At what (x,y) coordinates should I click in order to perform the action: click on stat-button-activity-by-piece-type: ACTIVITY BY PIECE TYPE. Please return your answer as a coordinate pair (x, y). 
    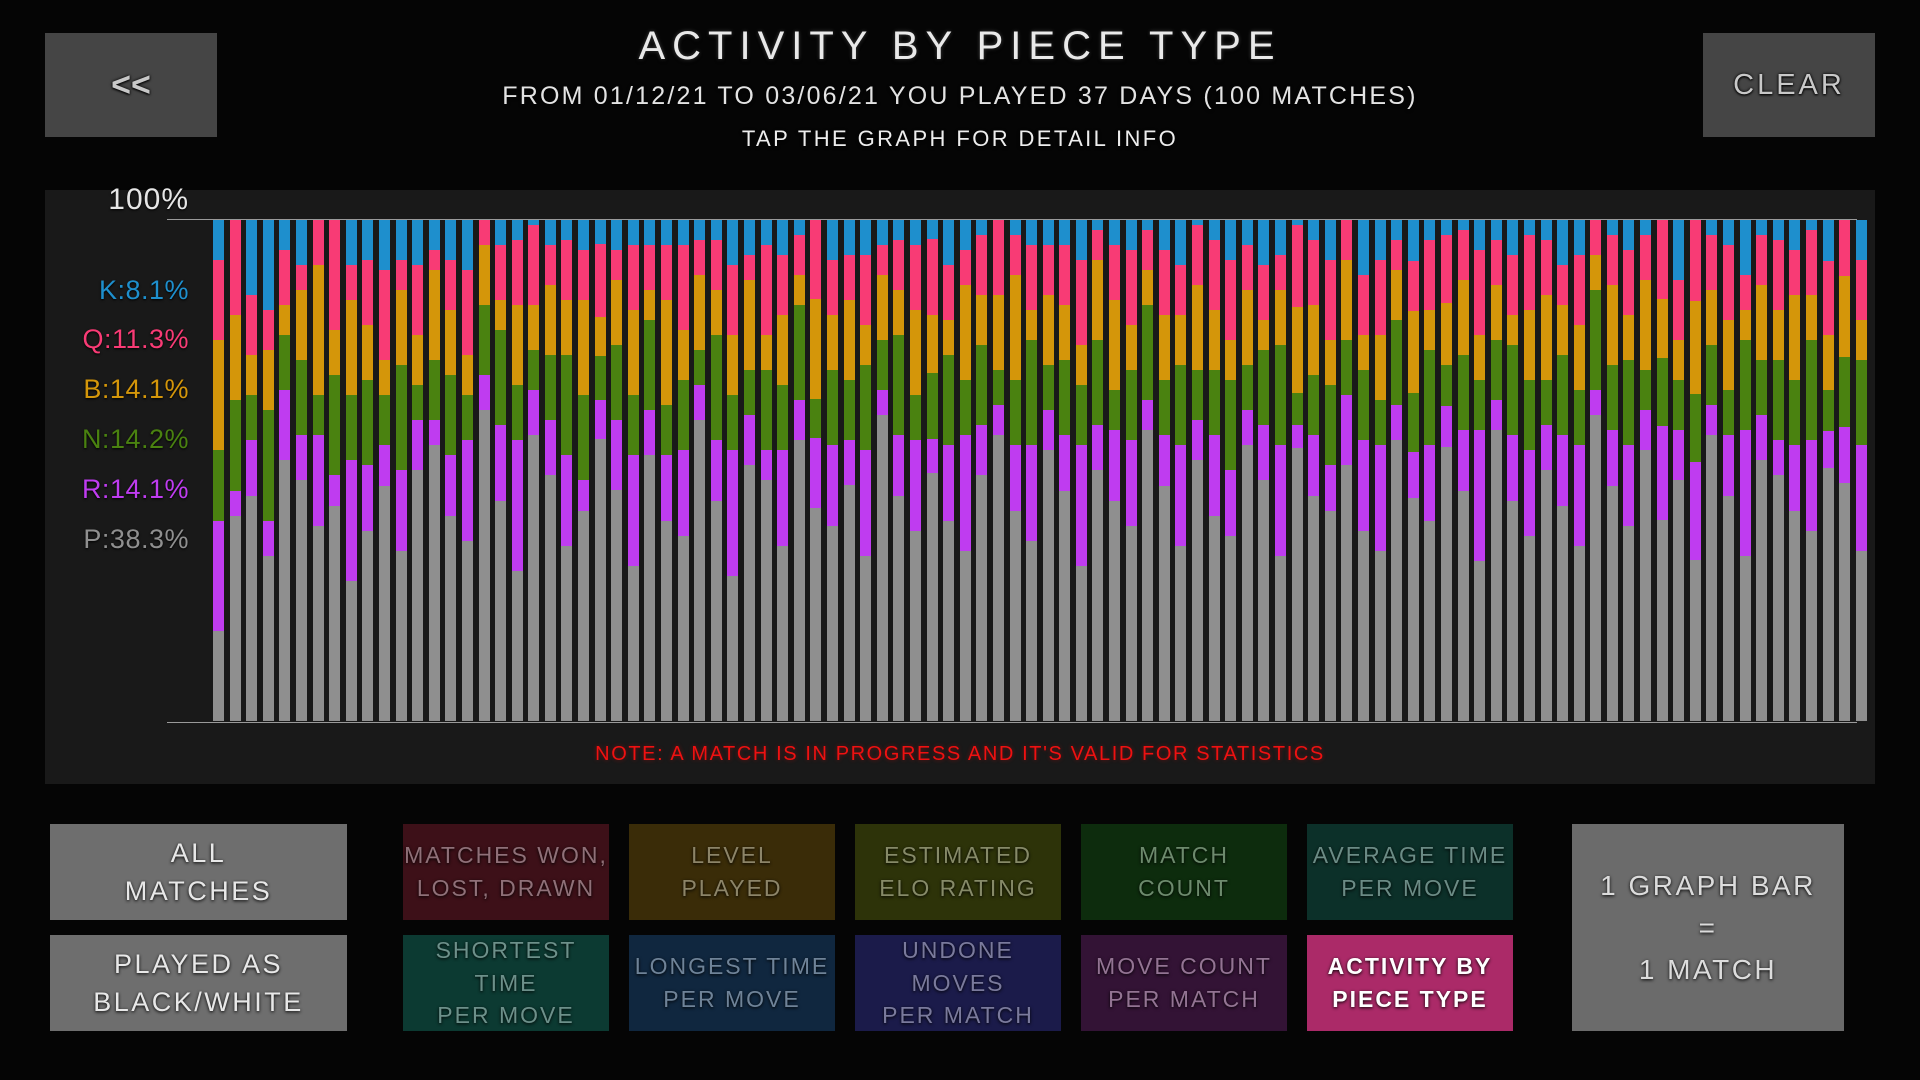
    Looking at the image, I should click on (1410, 983).